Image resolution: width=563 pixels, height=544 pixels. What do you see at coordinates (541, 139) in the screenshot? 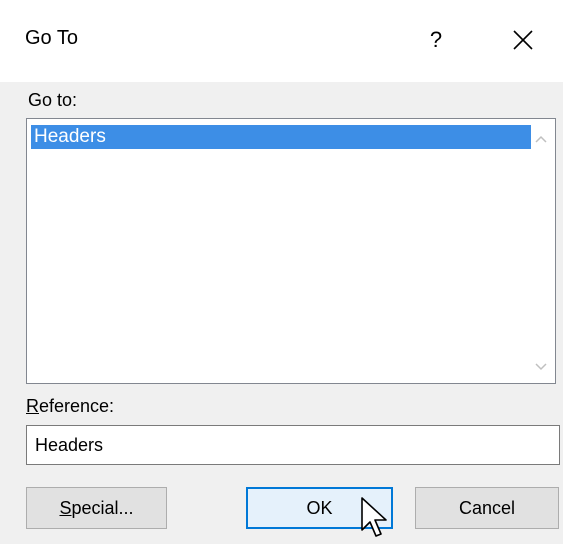
I see `scroll-up-icon` at bounding box center [541, 139].